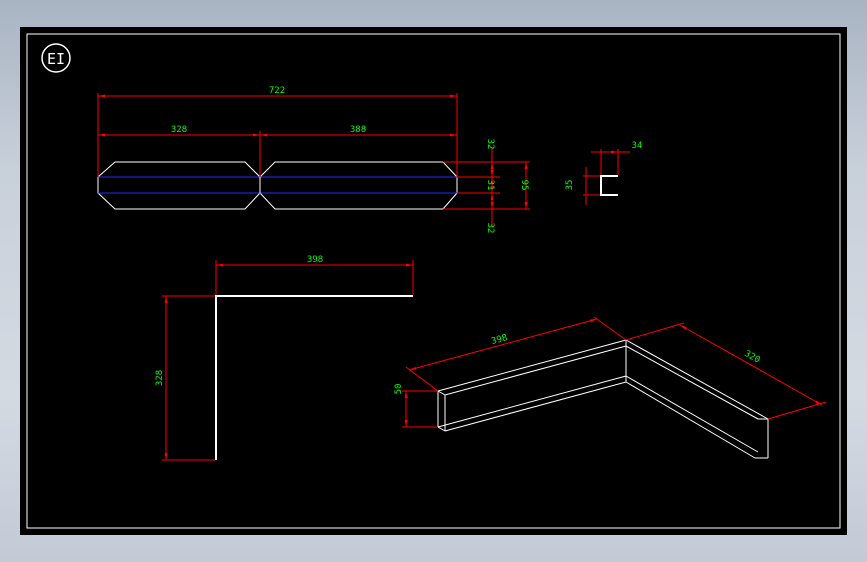 This screenshot has height=562, width=867. I want to click on isometric-dimensions: 398 320 50, so click(610, 372).